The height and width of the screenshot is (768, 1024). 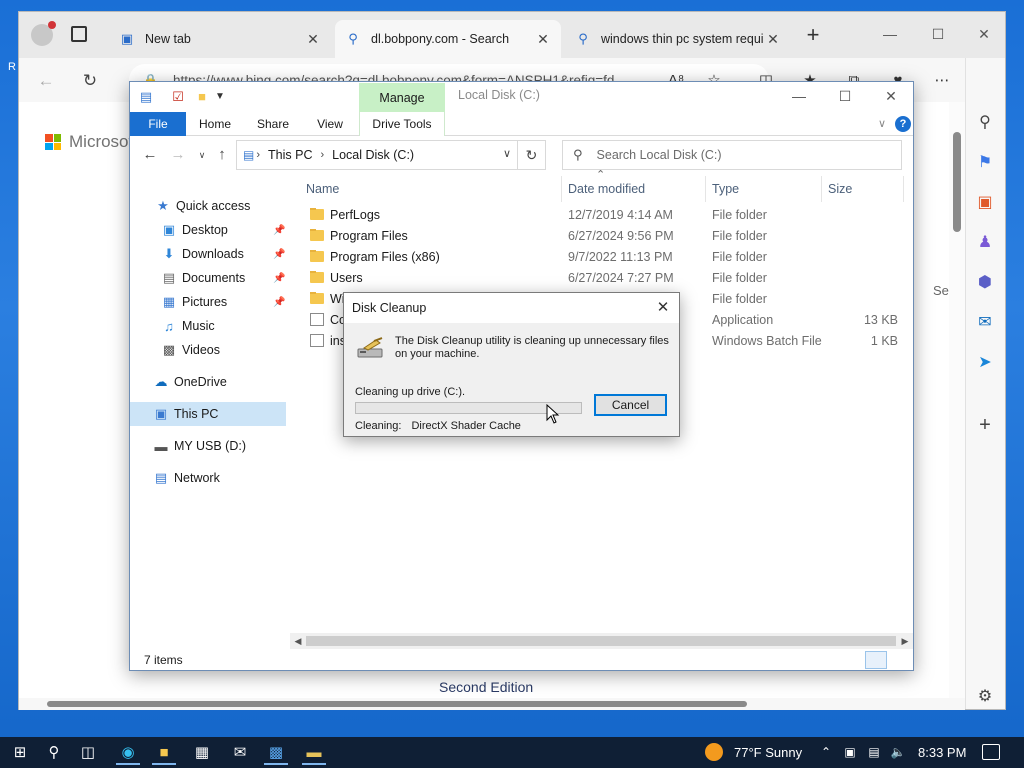 What do you see at coordinates (850, 752) in the screenshot?
I see `meet-now-icon: ▣` at bounding box center [850, 752].